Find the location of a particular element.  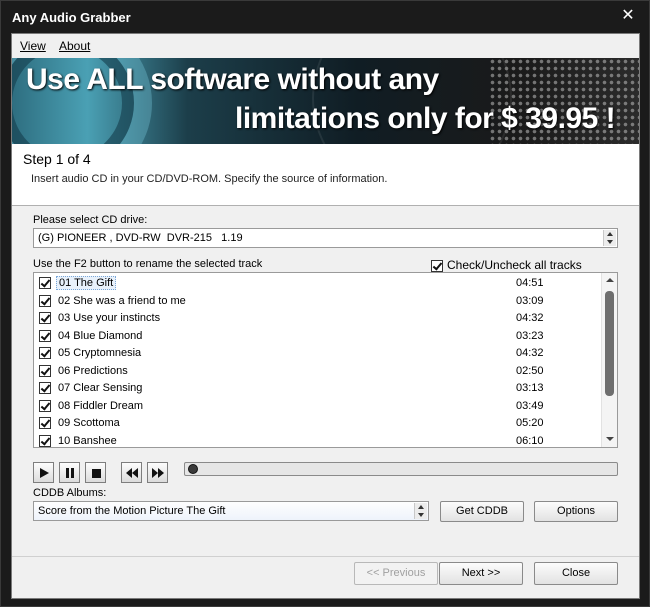

cddb-album-select: Score from the Motion Picture The Gift is located at coordinates (231, 511).